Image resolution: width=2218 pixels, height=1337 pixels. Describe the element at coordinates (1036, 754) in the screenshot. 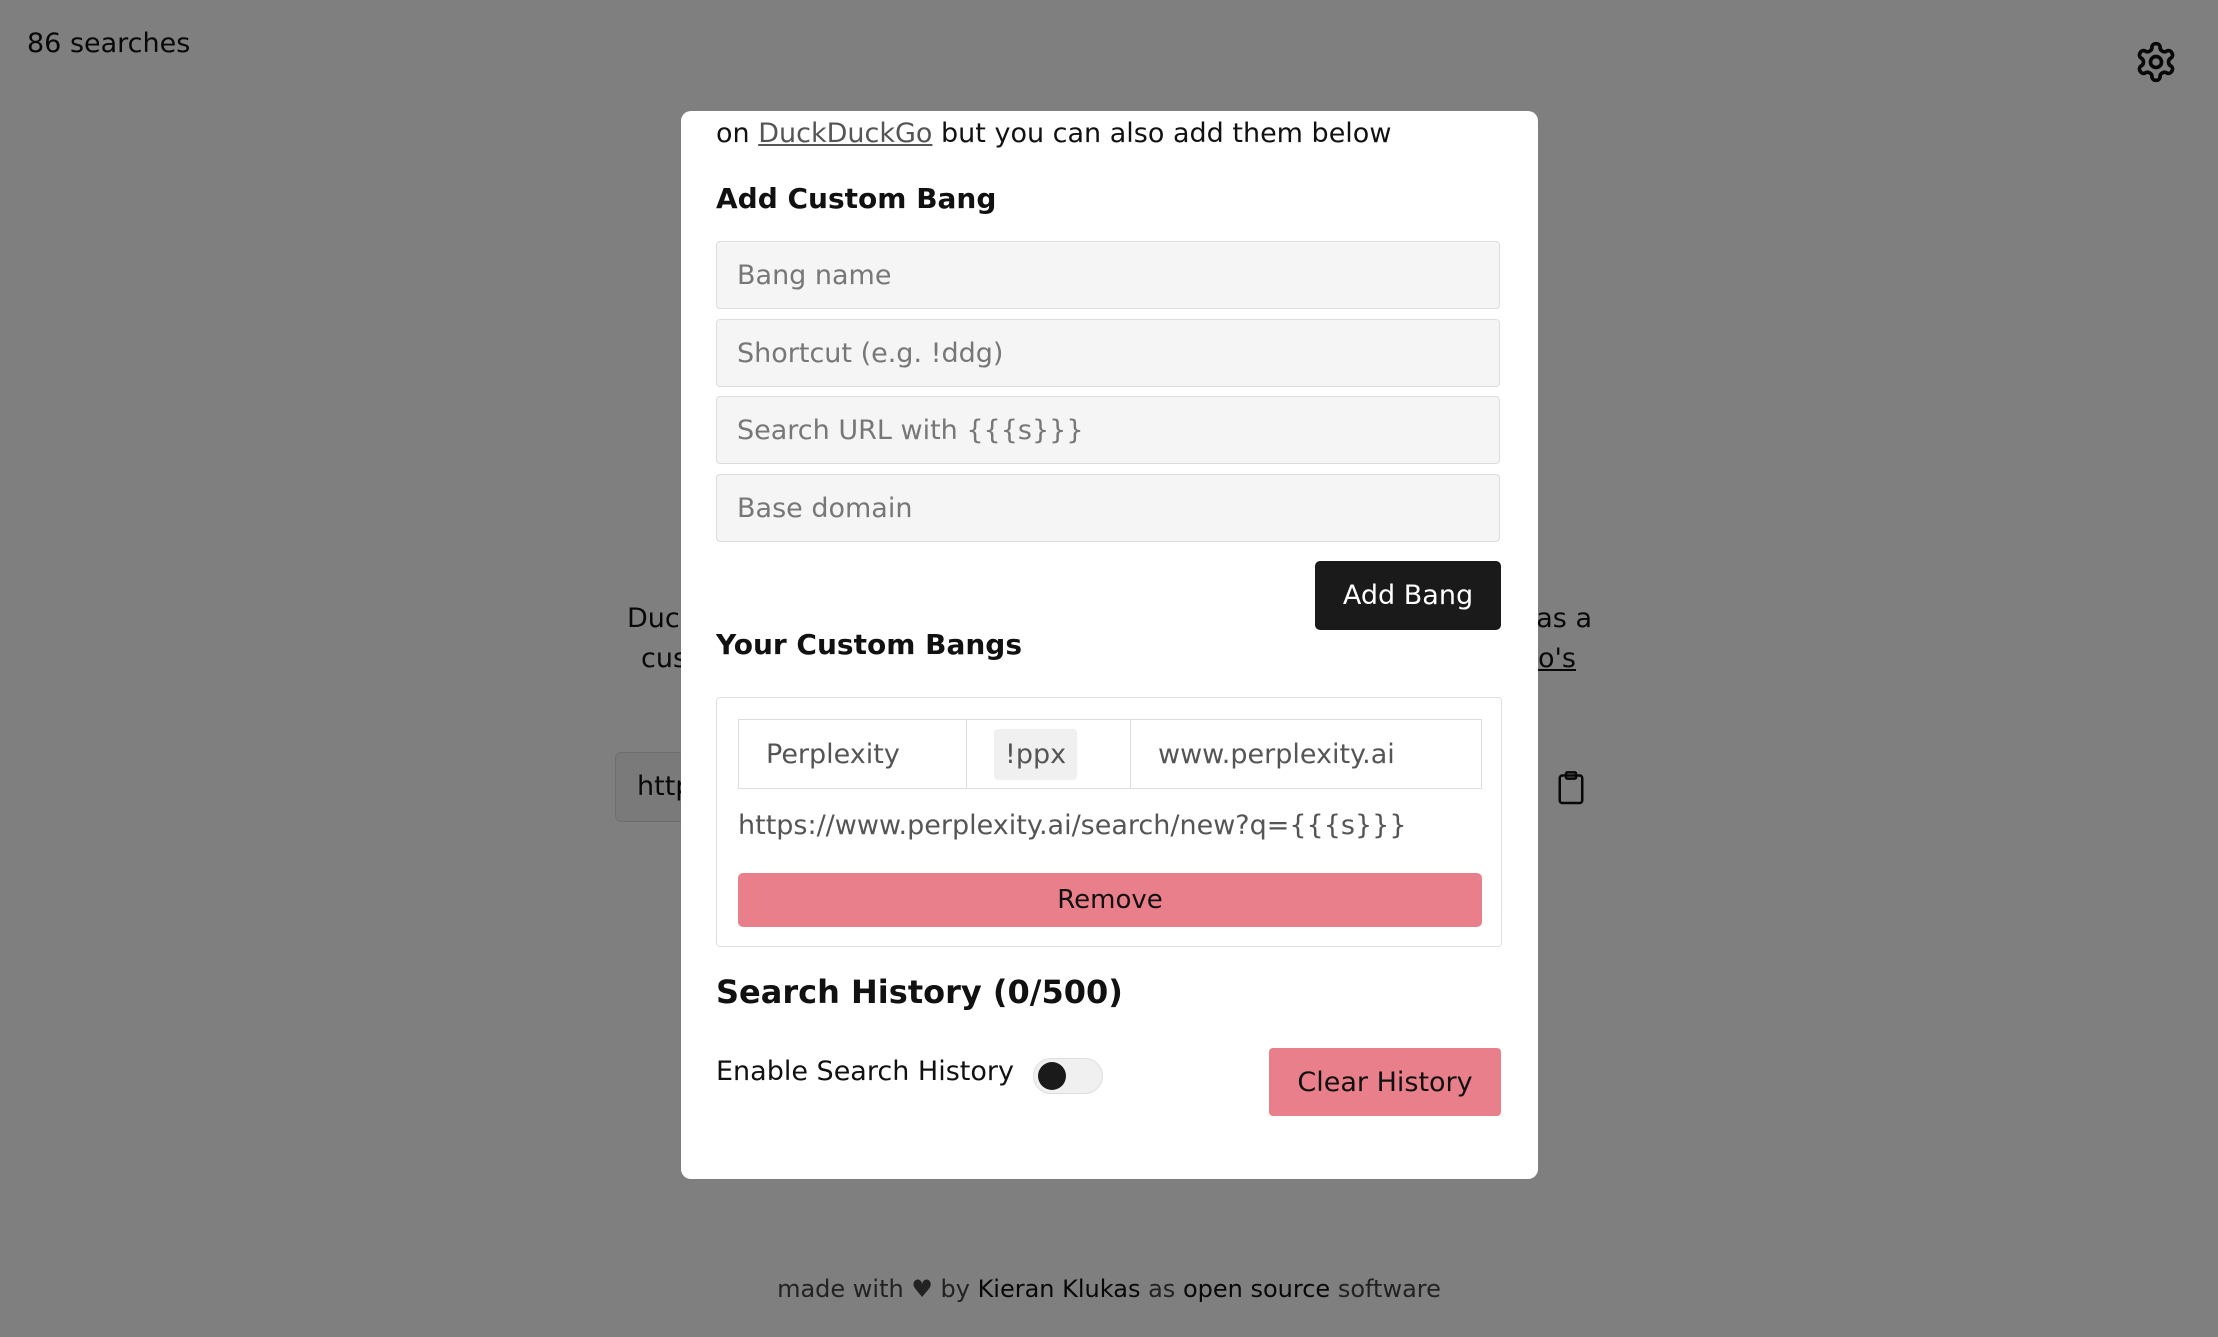

I see `bang-shortcut: !ppx` at that location.